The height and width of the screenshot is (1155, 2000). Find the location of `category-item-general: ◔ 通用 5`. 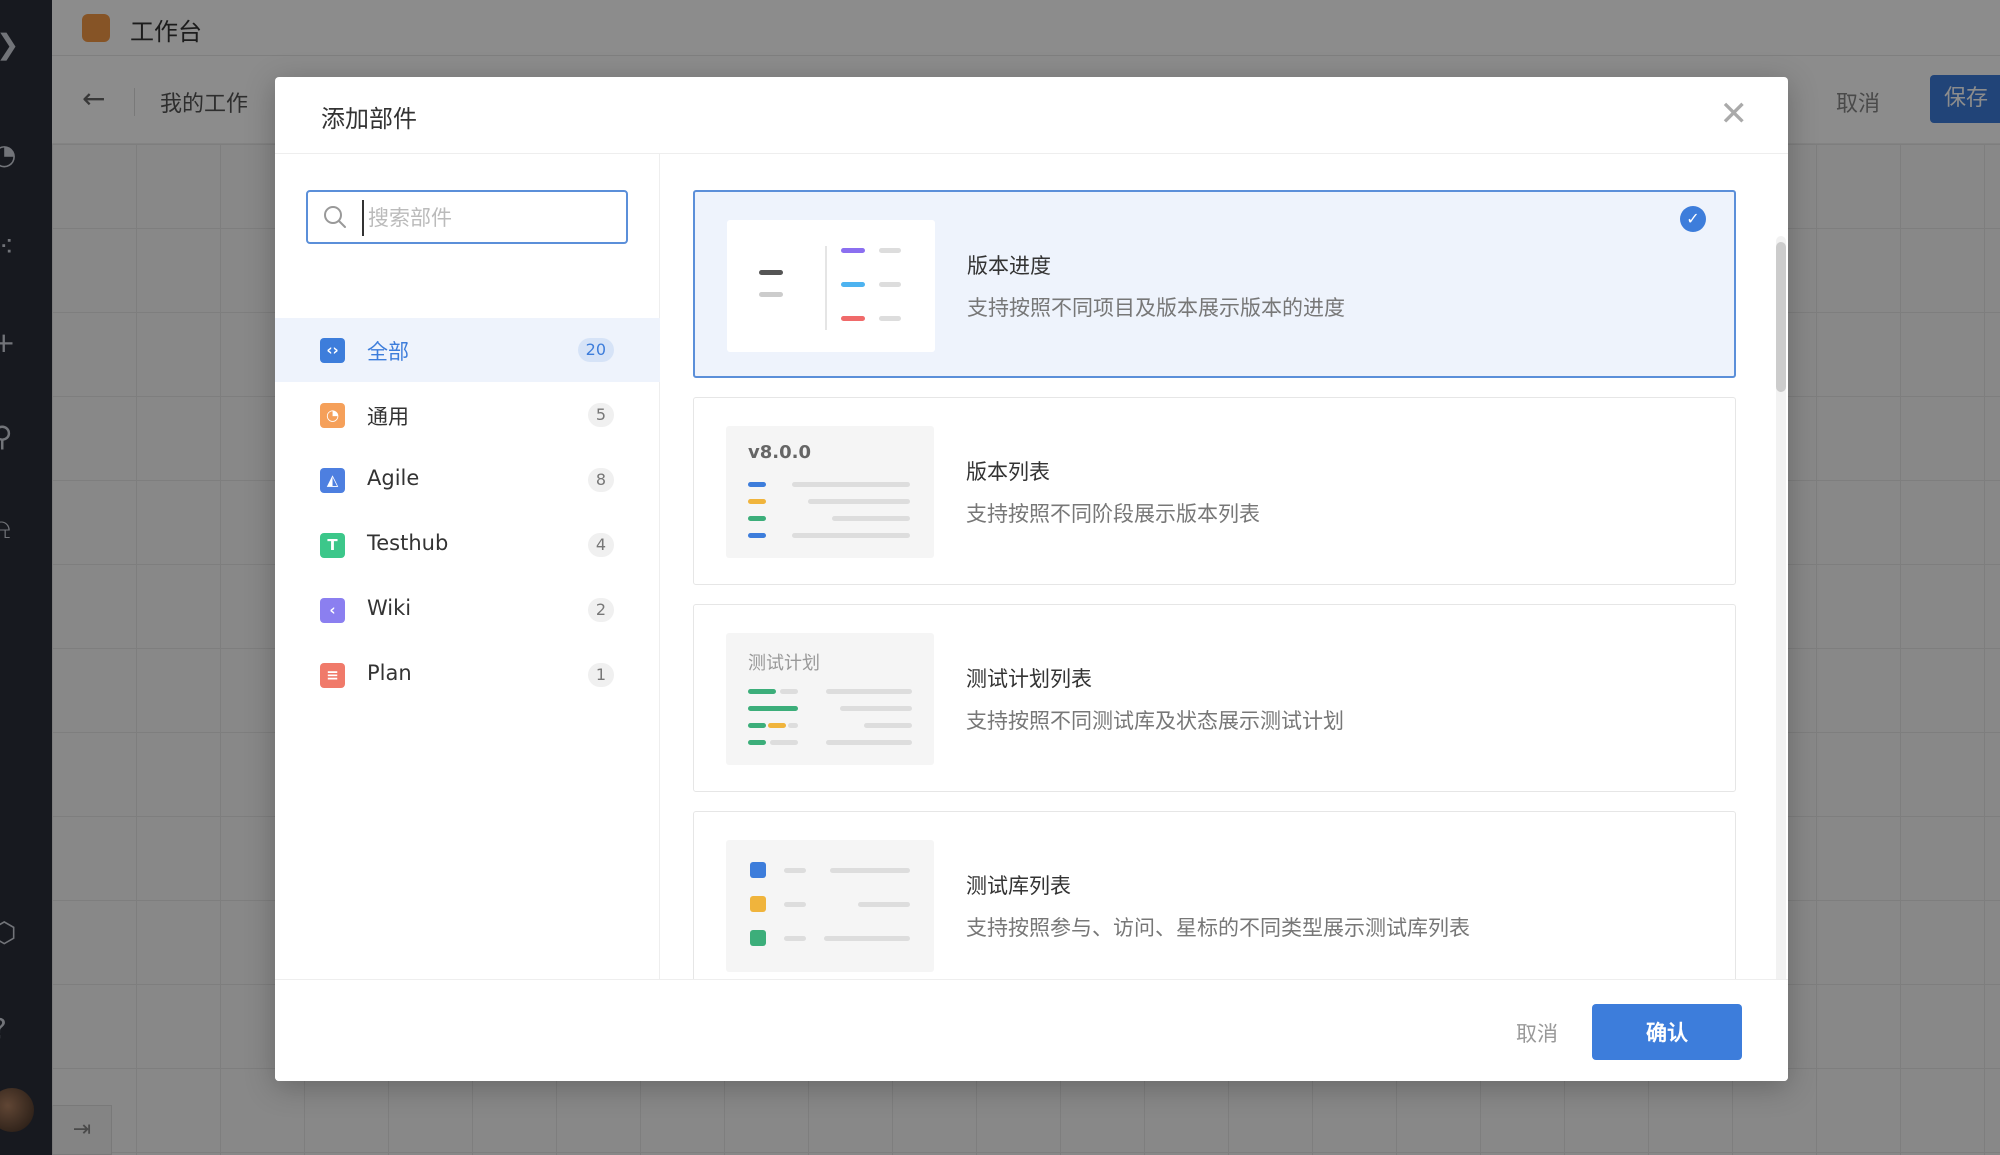

category-item-general: ◔ 通用 5 is located at coordinates (467, 415).